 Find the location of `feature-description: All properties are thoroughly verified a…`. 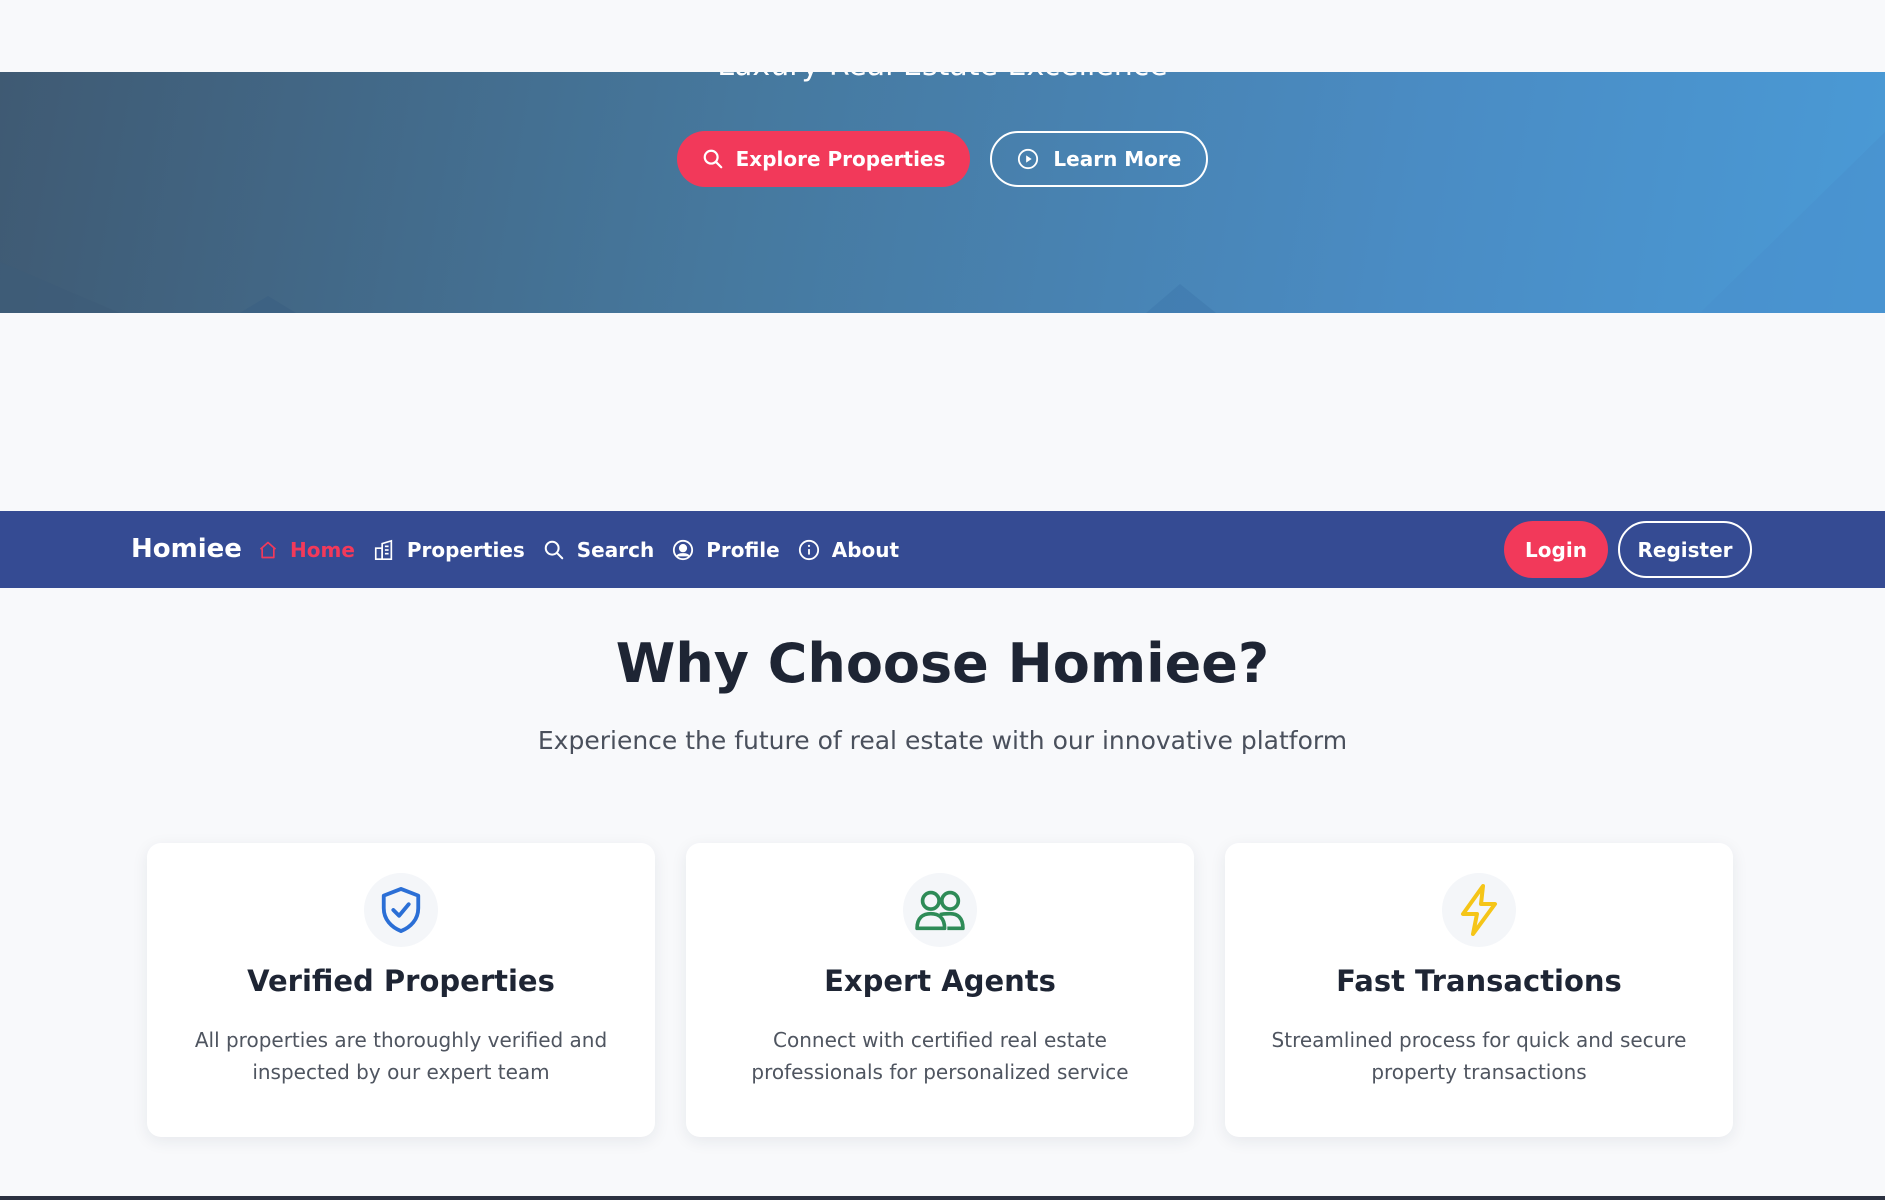

feature-description: All properties are thoroughly verified a… is located at coordinates (401, 1056).